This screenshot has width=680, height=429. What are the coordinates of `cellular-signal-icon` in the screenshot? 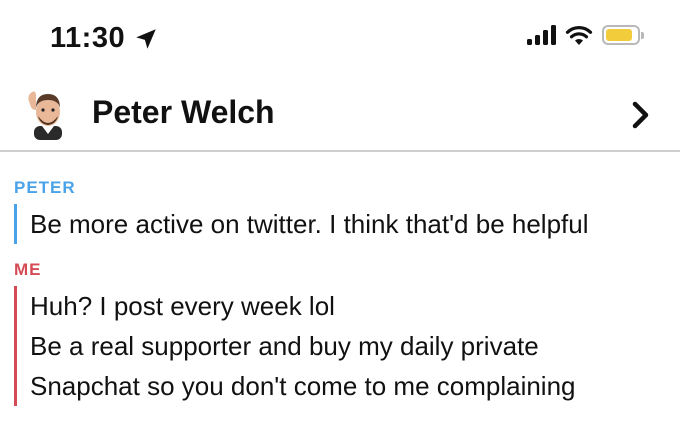 It's located at (541, 35).